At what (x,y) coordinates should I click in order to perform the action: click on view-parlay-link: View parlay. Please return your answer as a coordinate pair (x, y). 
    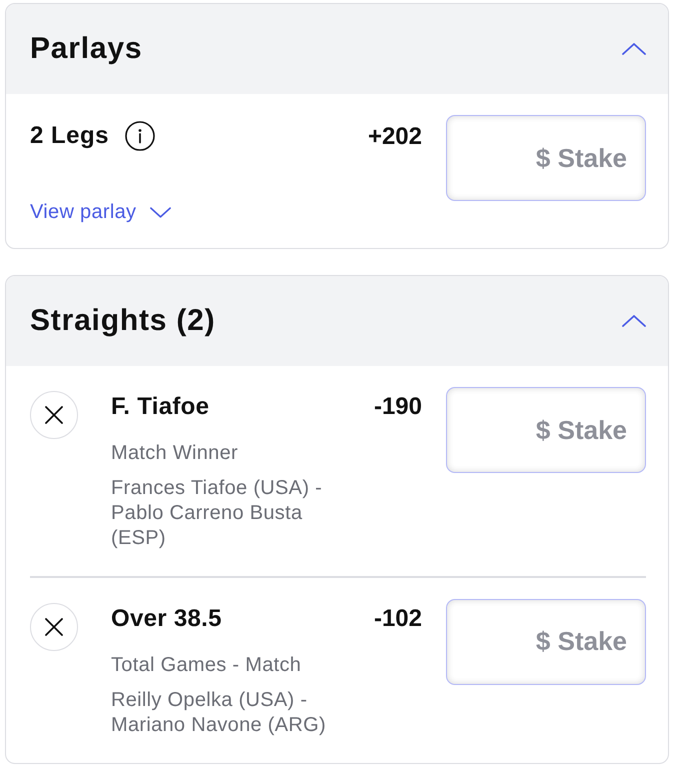
    Looking at the image, I should click on (101, 212).